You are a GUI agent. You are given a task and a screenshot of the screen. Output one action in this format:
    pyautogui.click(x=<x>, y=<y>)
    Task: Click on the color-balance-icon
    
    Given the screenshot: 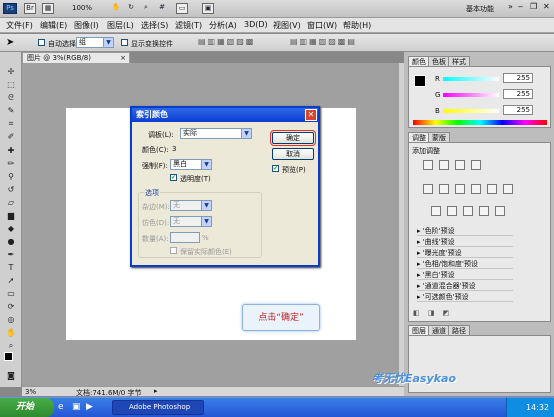 What is the action you would take?
    pyautogui.click(x=460, y=189)
    